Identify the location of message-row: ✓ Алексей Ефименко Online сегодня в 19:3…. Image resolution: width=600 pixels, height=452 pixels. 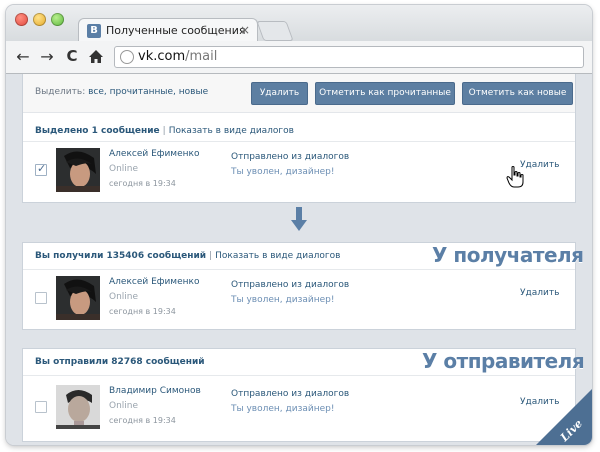
(299, 171).